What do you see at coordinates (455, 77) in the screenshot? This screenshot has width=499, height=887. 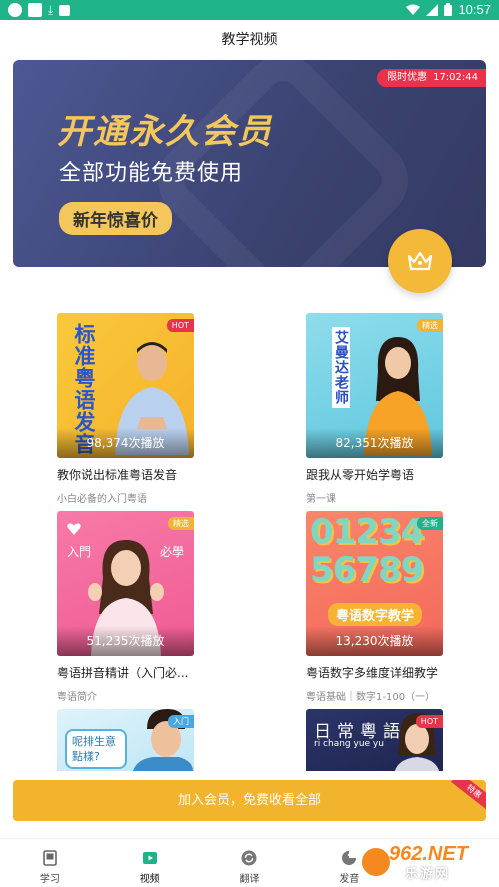 I see `timer-value: 17:02:44` at bounding box center [455, 77].